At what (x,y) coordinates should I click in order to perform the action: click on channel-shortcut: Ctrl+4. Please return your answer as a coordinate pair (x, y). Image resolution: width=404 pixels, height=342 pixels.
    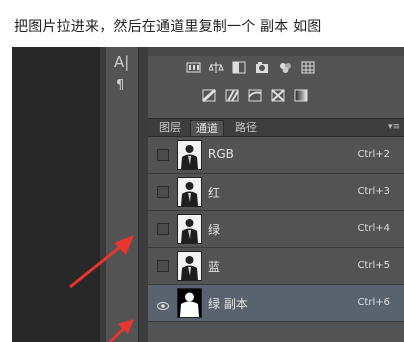
    Looking at the image, I should click on (373, 228).